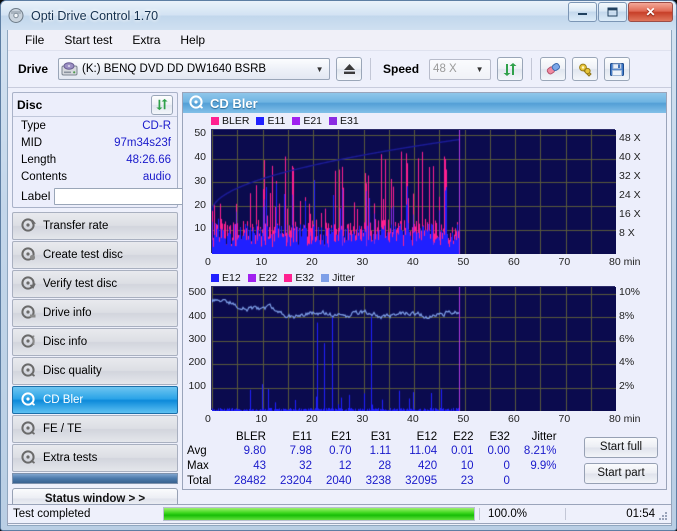  I want to click on right-tick-label: 4%, so click(627, 362).